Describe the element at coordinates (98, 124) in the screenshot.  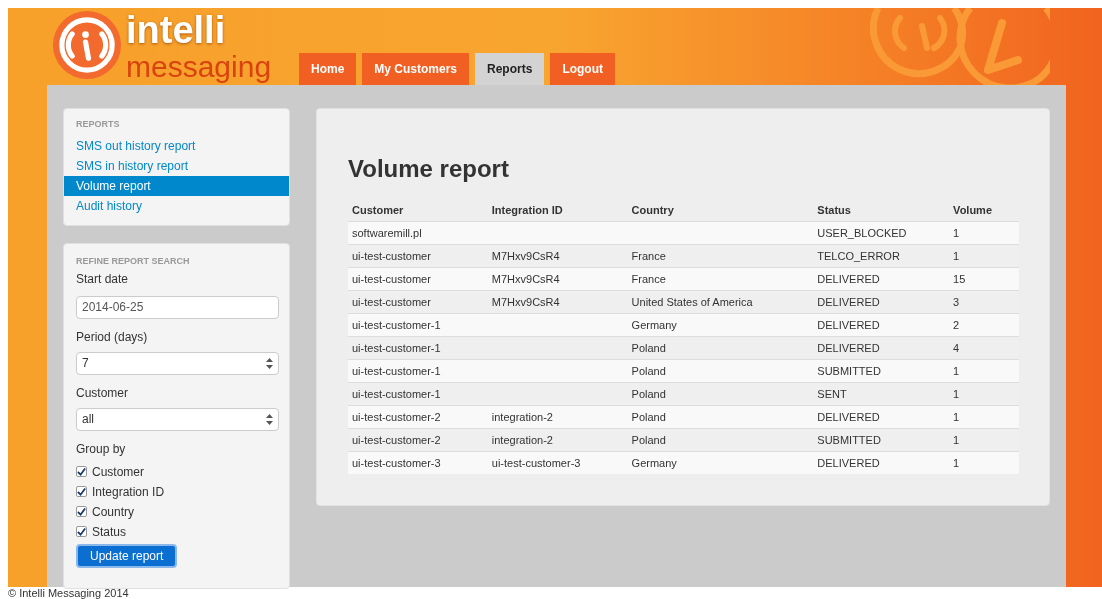
I see `menu-heading: REPORTS` at that location.